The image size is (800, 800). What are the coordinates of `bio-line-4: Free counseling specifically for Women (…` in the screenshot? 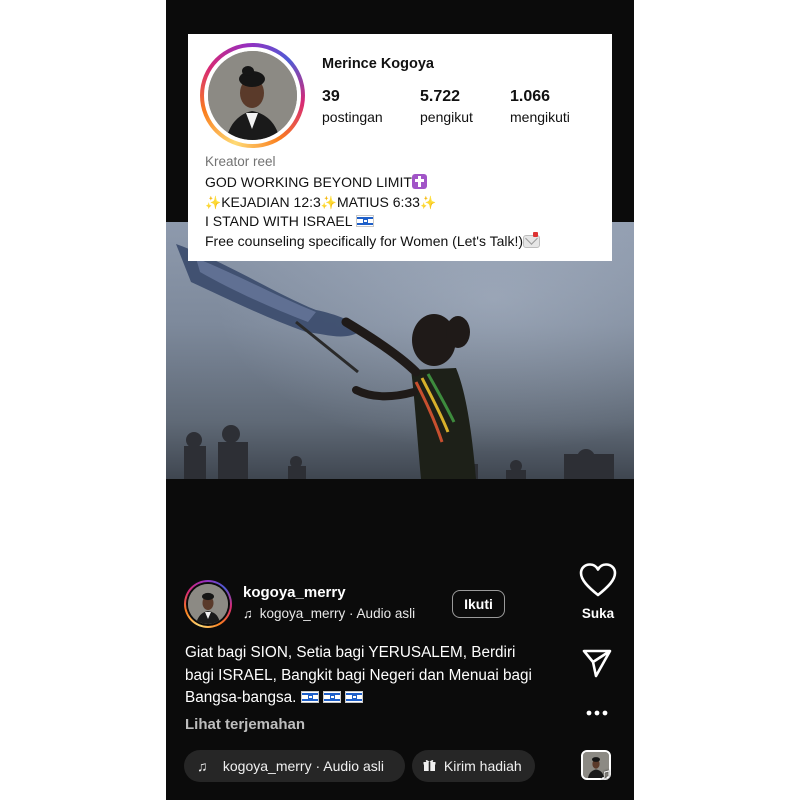 It's located at (407, 241).